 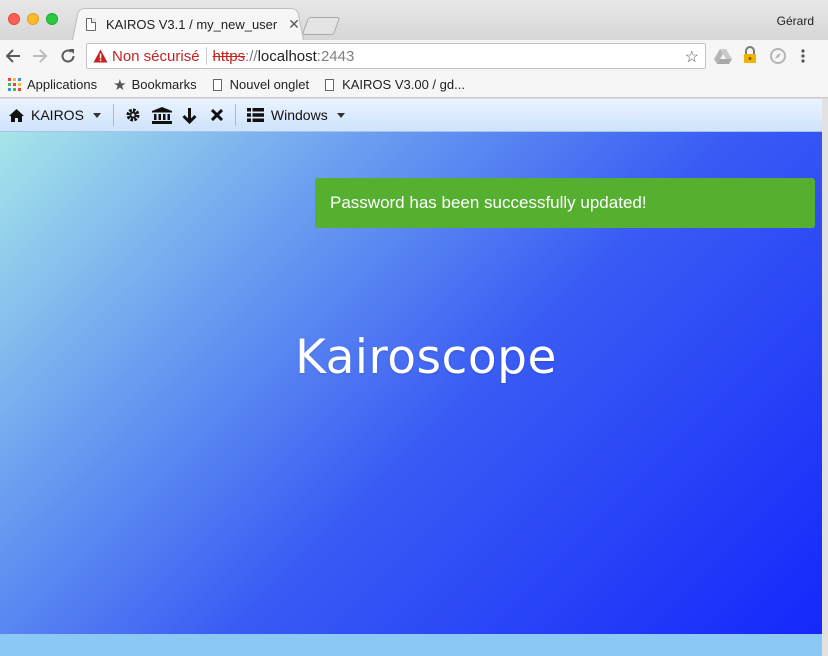 What do you see at coordinates (100, 56) in the screenshot?
I see `warning-icon` at bounding box center [100, 56].